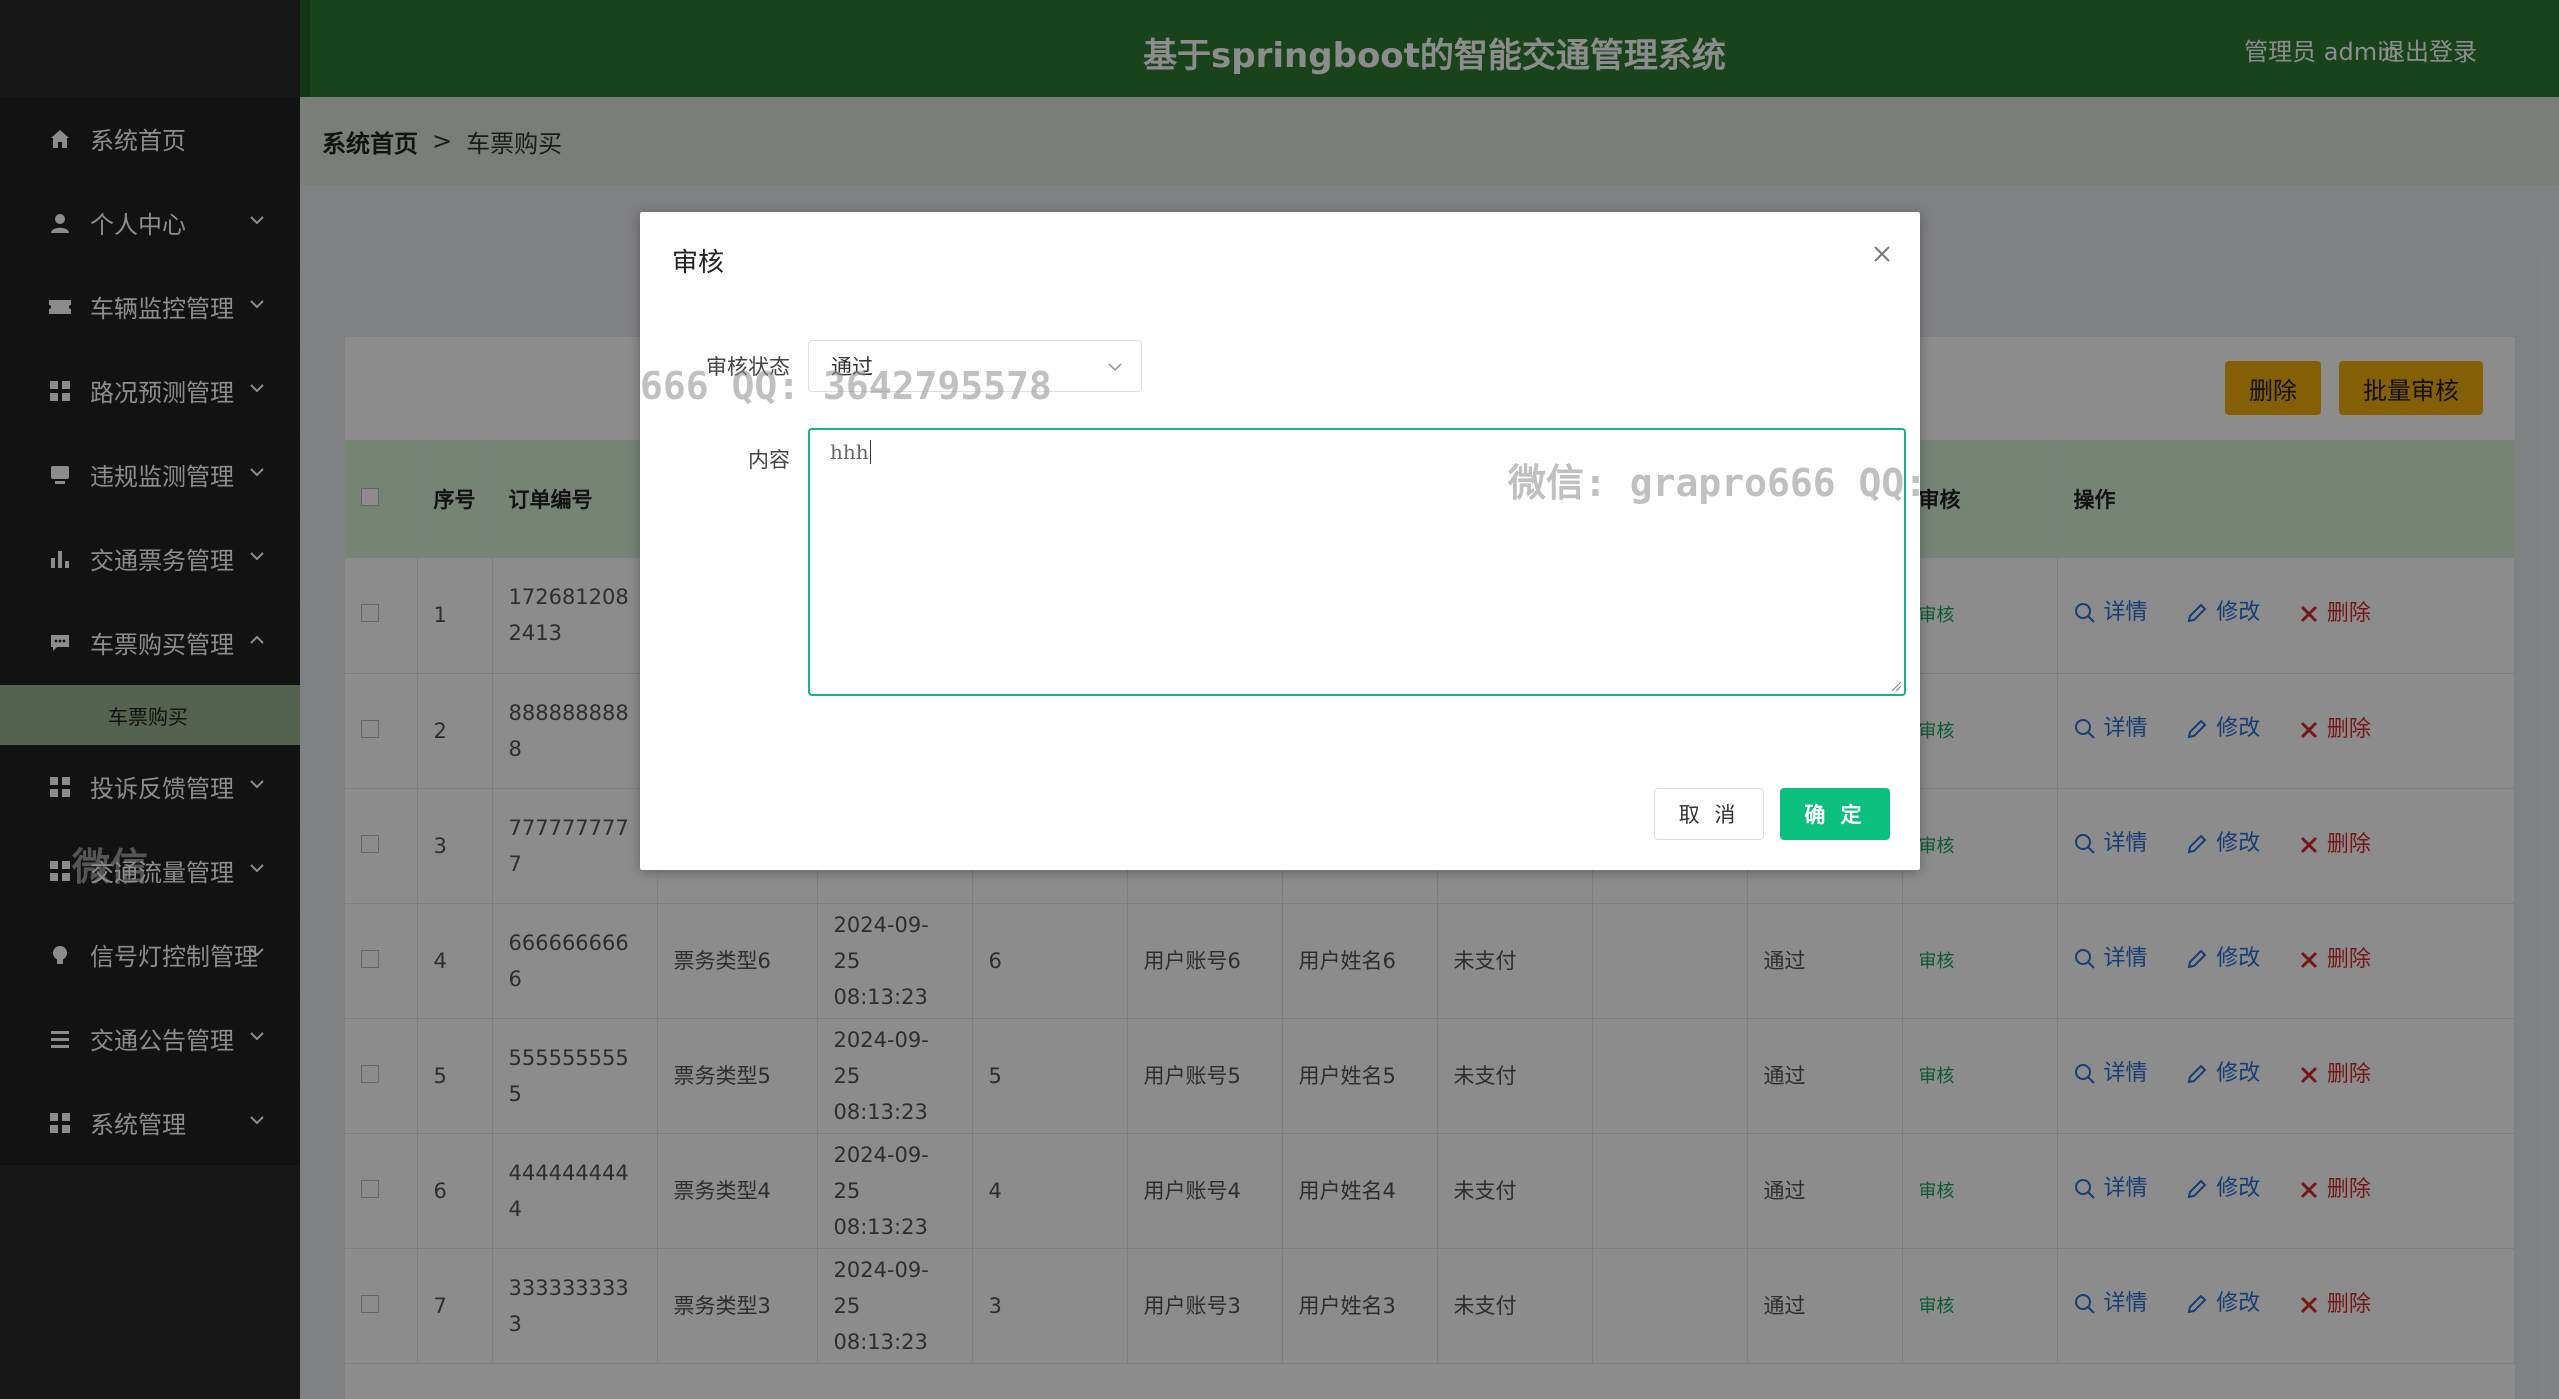 The height and width of the screenshot is (1399, 2559). What do you see at coordinates (1718, 483) in the screenshot?
I see `watermark: 微信: grapro666 QQ:` at bounding box center [1718, 483].